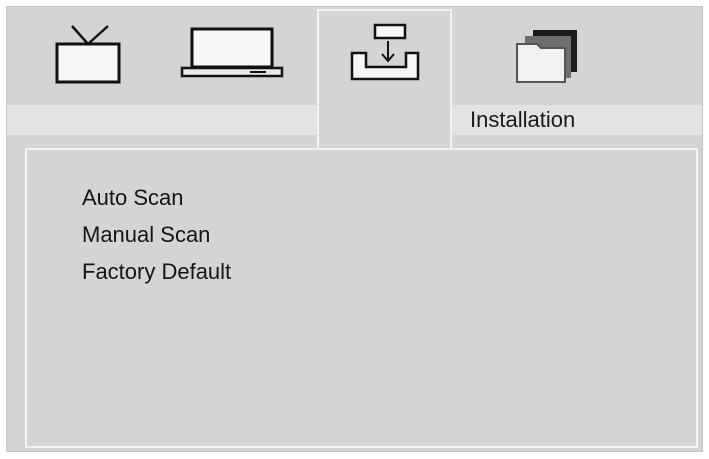  I want to click on menu-list: Auto Scan Manual Scan Factory Default, so click(156, 234).